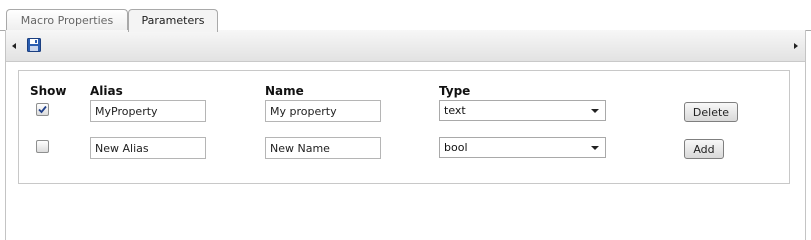  I want to click on add-button: Add, so click(704, 149).